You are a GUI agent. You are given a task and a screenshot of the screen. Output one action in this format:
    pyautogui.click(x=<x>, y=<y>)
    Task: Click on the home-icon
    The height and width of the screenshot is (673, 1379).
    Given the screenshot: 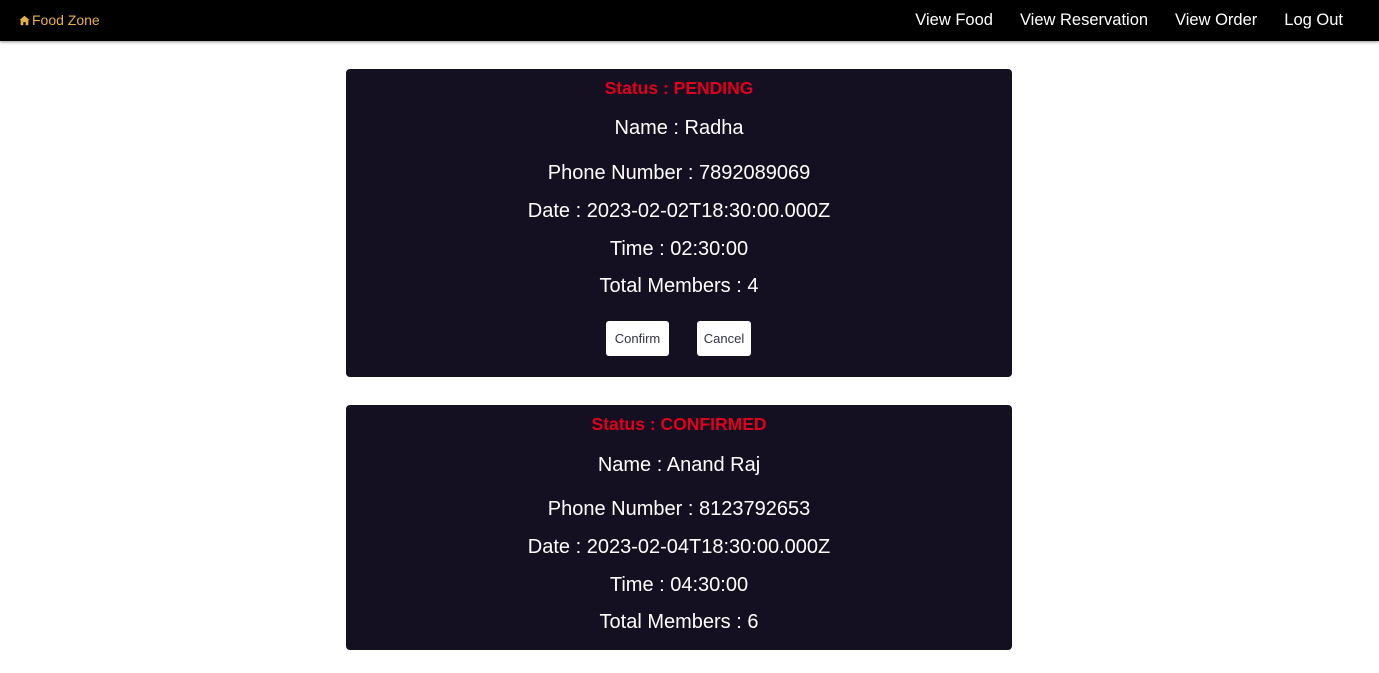 What is the action you would take?
    pyautogui.click(x=24, y=20)
    